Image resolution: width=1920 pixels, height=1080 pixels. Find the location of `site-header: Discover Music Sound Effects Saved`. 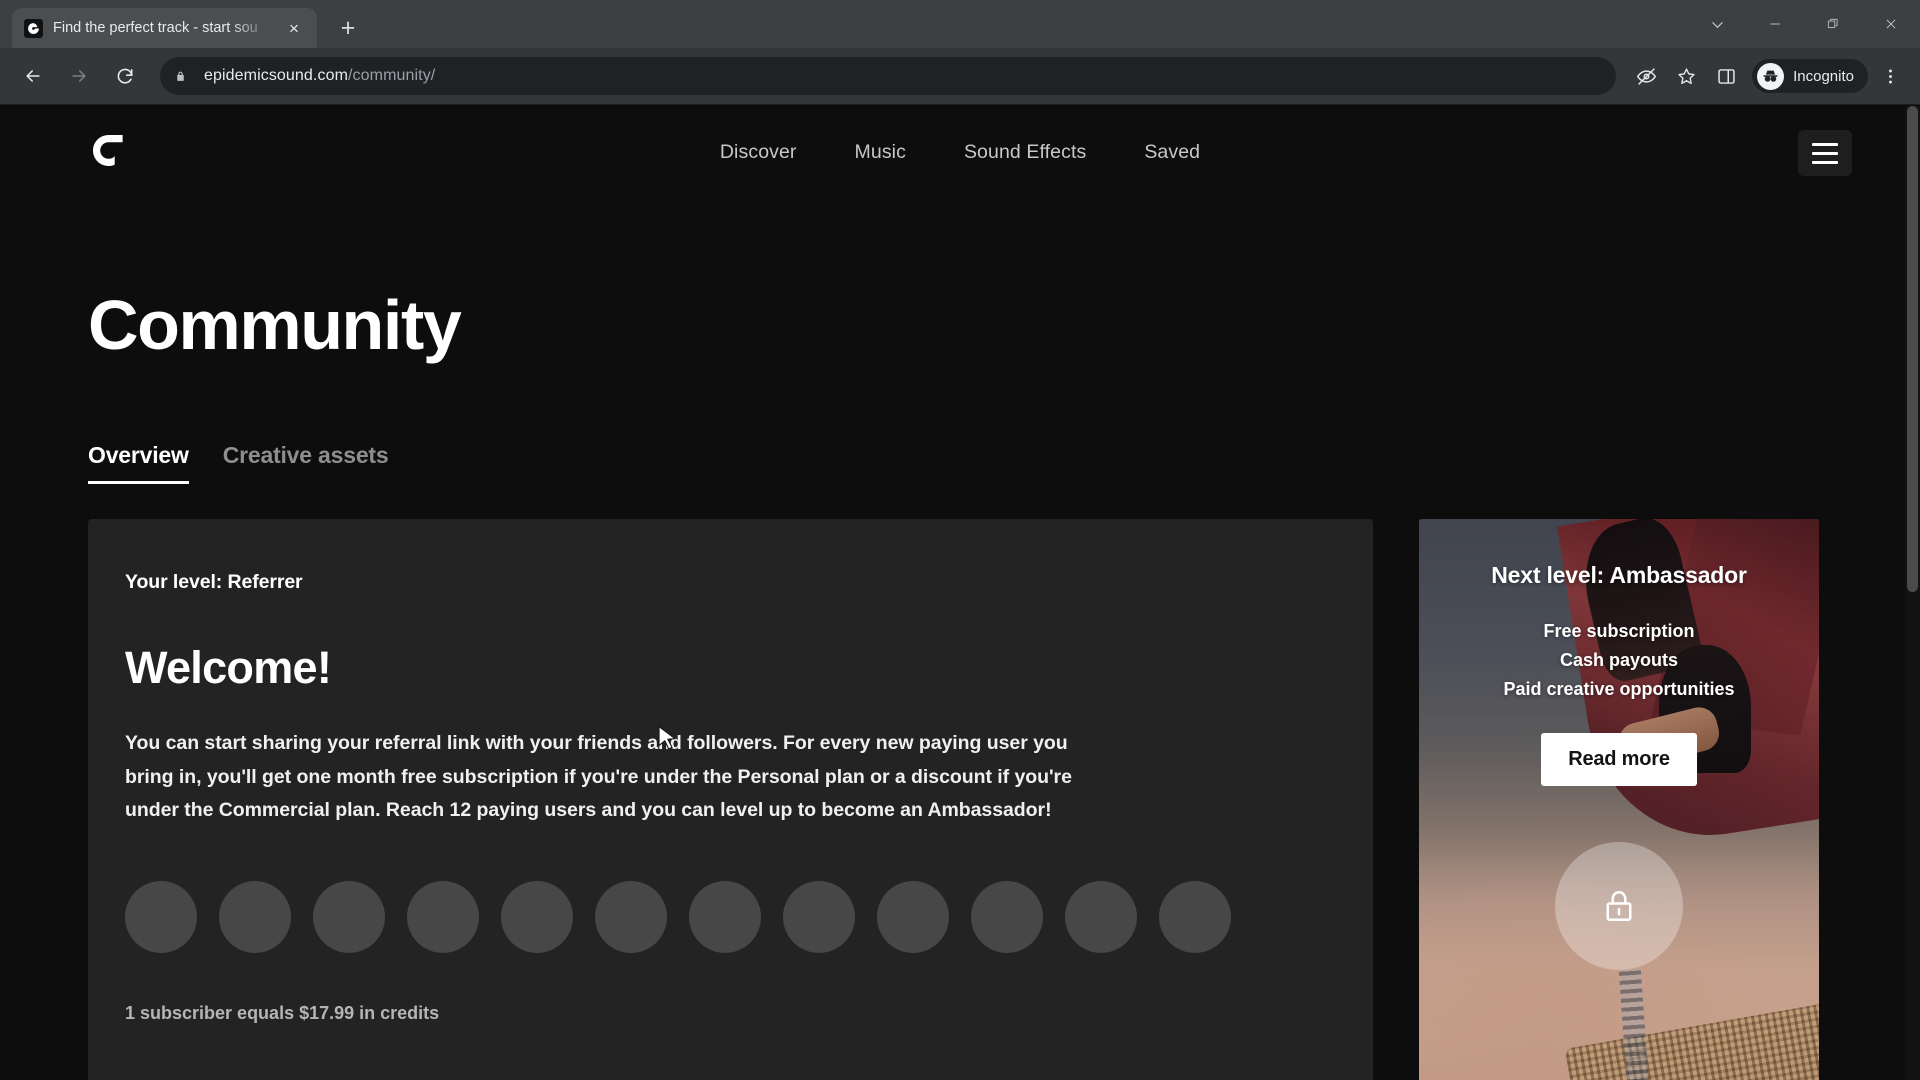

site-header: Discover Music Sound Effects Saved is located at coordinates (960, 152).